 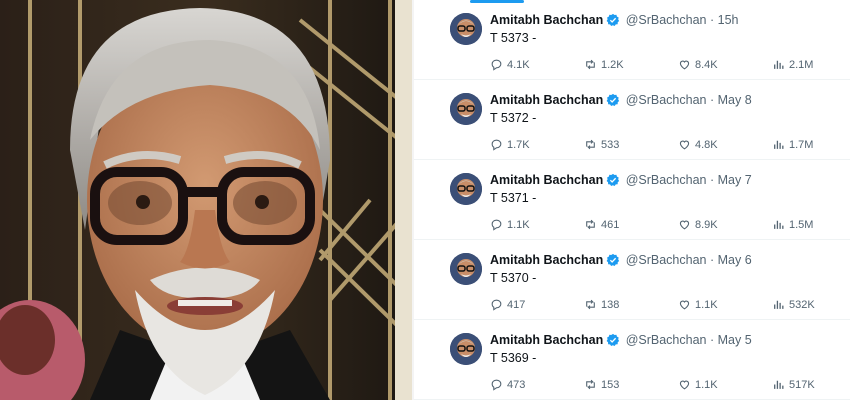 I want to click on retweet-count: 153, so click(x=610, y=384).